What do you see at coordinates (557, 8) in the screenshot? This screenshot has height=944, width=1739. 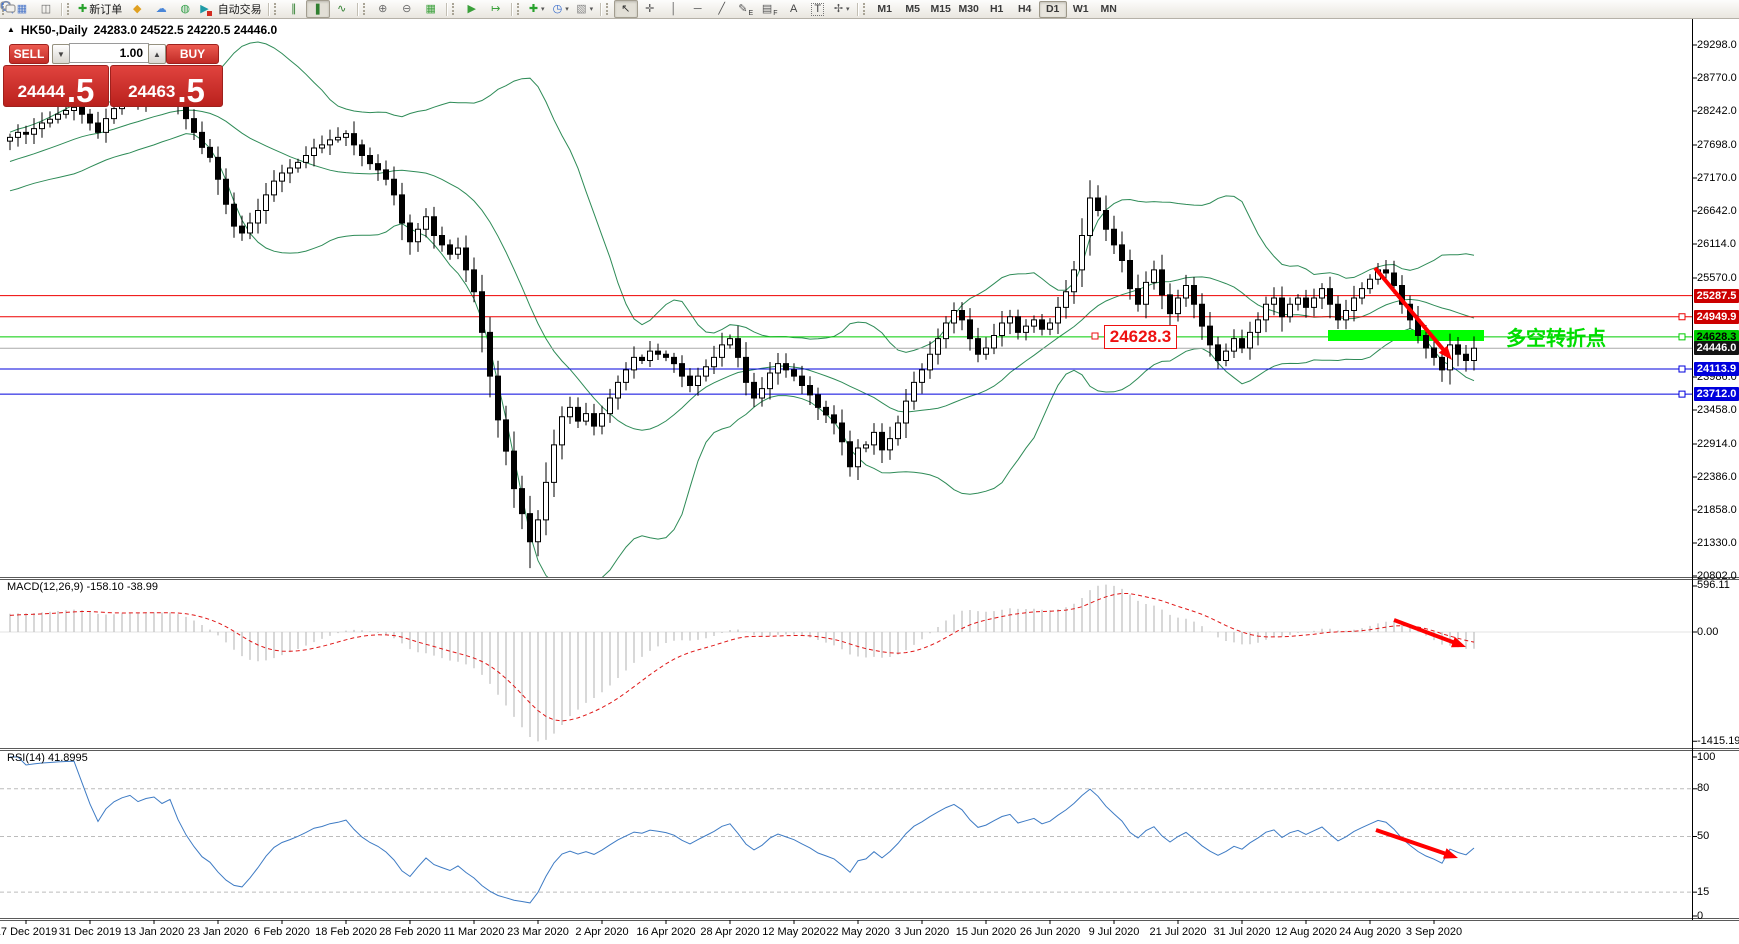 I see `periods-icon: ◷` at bounding box center [557, 8].